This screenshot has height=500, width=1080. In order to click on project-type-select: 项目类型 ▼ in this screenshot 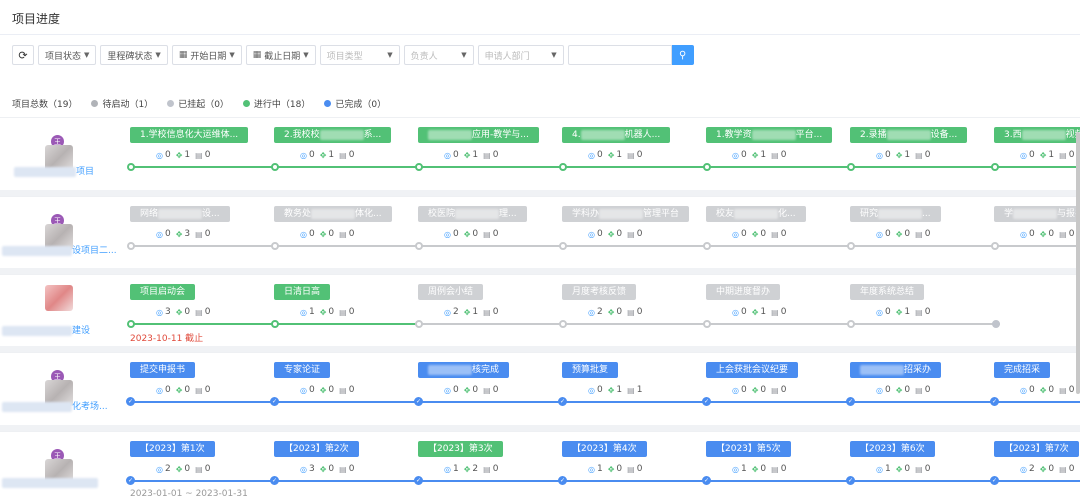, I will do `click(359, 55)`.